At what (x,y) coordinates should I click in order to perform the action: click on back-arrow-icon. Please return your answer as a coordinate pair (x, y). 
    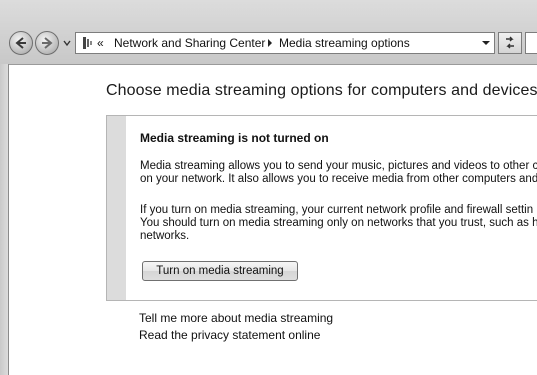
    Looking at the image, I should click on (20, 43).